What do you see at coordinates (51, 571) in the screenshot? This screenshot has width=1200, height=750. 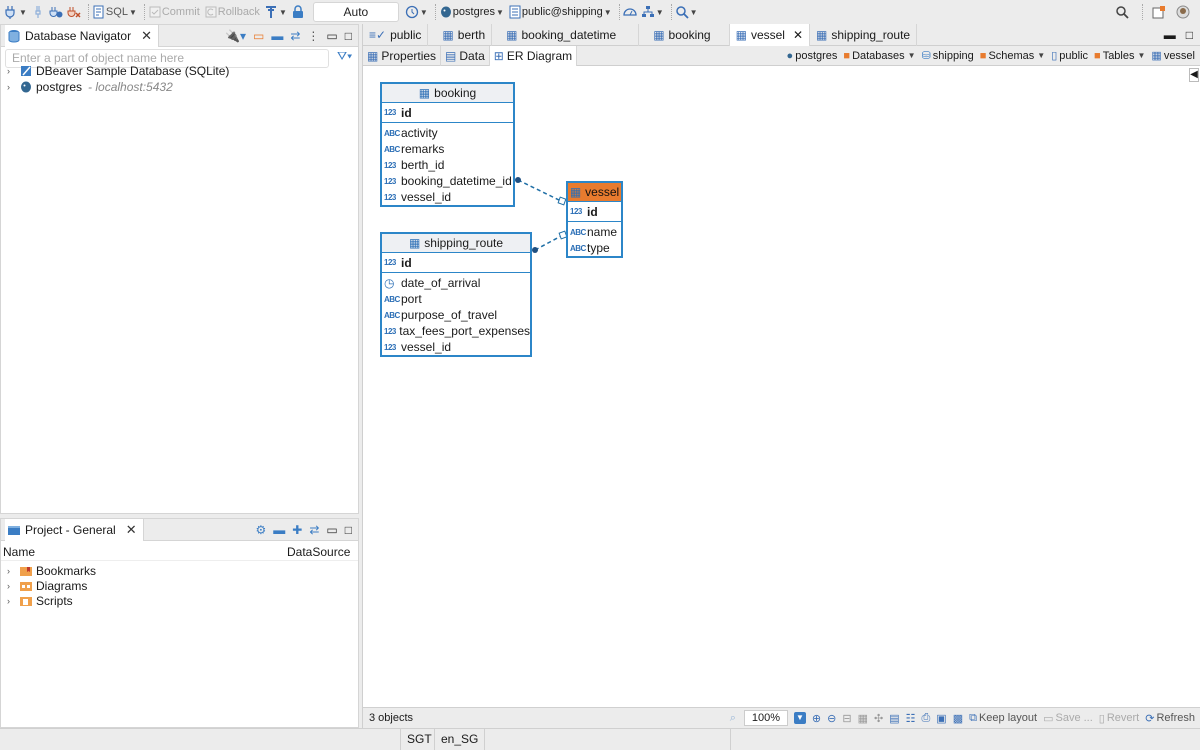 I see `project-item-bookmarks: › Bookmarks` at bounding box center [51, 571].